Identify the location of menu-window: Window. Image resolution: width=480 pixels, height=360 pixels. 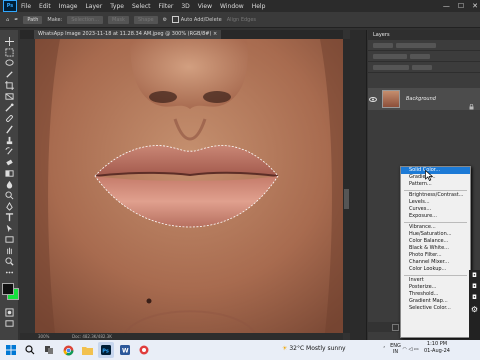
(232, 6).